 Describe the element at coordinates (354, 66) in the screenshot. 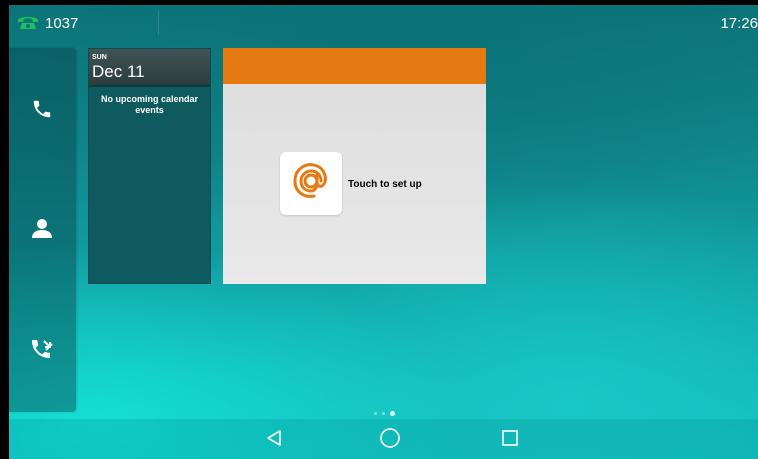

I see `email-widget-header` at that location.